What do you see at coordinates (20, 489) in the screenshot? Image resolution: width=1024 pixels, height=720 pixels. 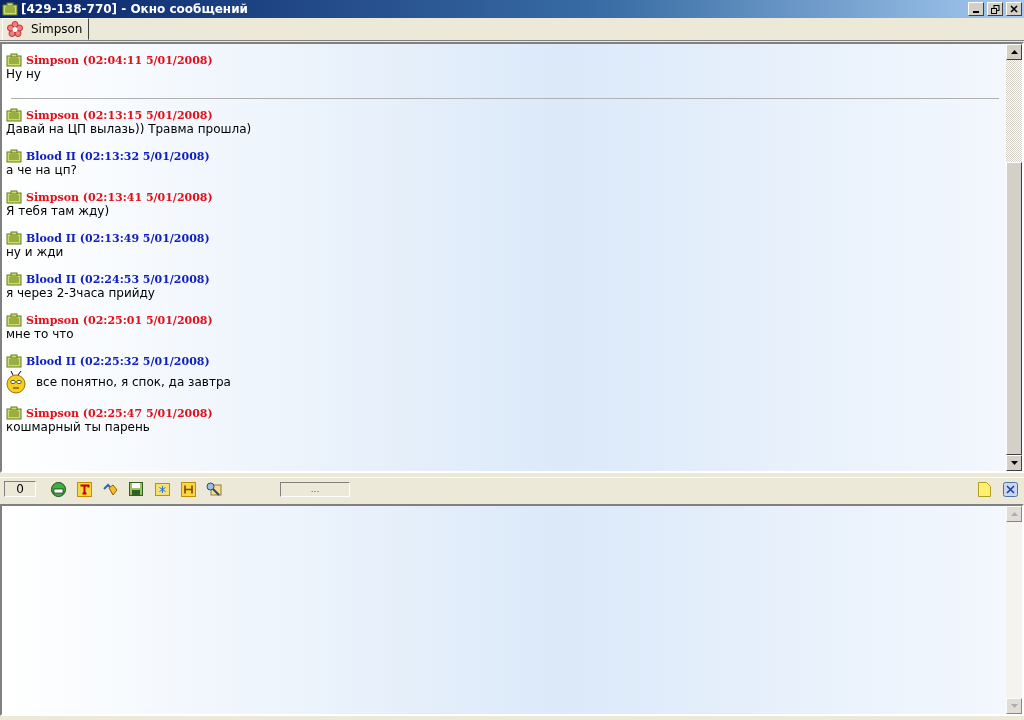 I see `message-counter: 0` at bounding box center [20, 489].